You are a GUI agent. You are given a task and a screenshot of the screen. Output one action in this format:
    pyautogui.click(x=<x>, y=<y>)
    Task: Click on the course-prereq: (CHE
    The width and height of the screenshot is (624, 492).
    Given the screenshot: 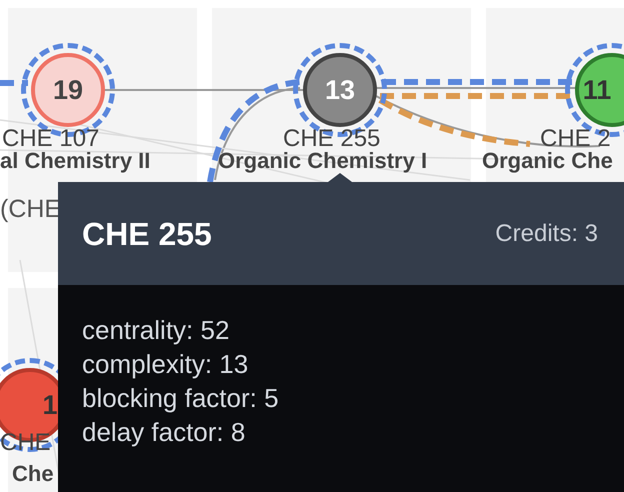 What is the action you would take?
    pyautogui.click(x=31, y=209)
    